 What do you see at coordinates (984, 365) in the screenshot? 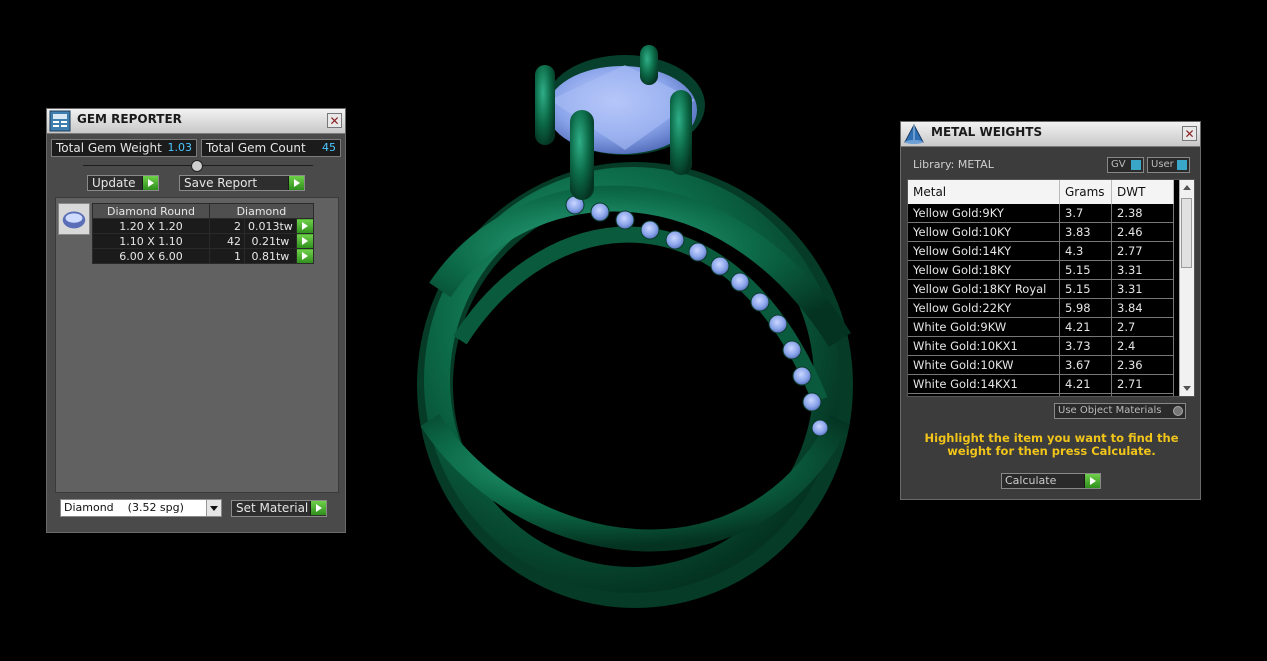
I see `metal-name: White Gold:10KW` at bounding box center [984, 365].